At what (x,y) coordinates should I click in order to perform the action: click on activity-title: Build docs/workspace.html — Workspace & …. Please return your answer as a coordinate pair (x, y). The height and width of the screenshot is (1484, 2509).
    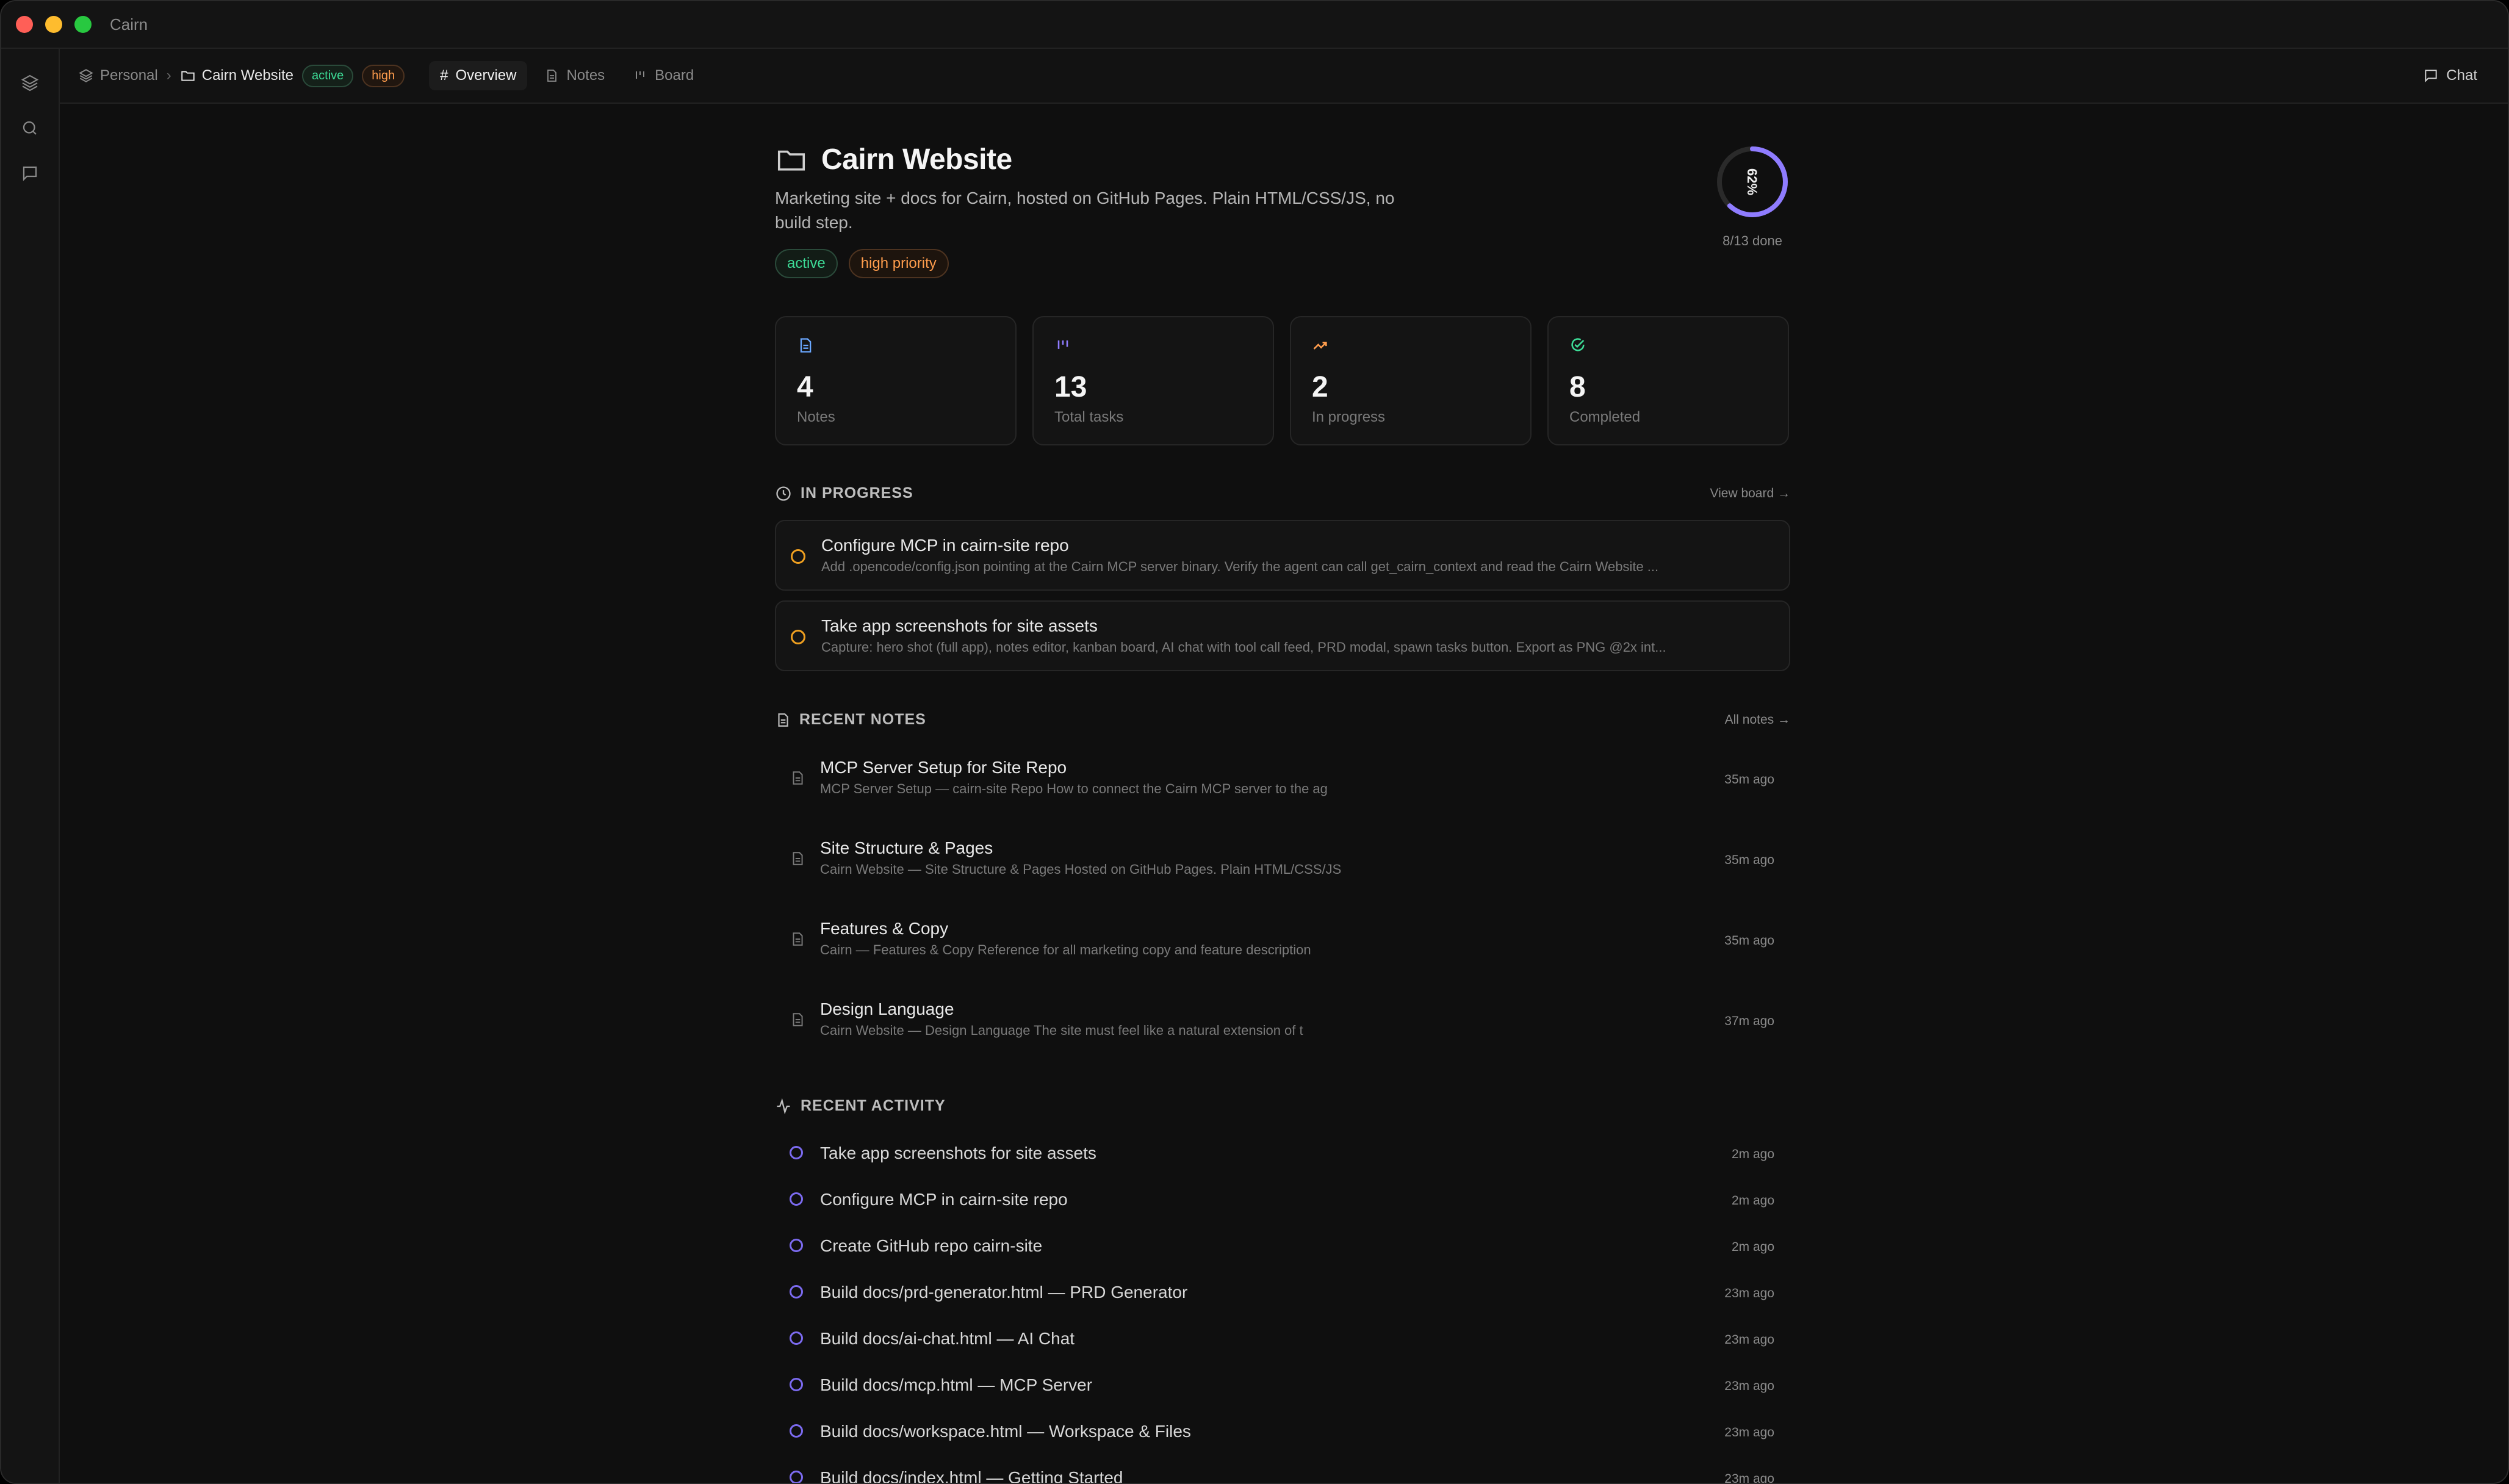
    Looking at the image, I should click on (1006, 1431).